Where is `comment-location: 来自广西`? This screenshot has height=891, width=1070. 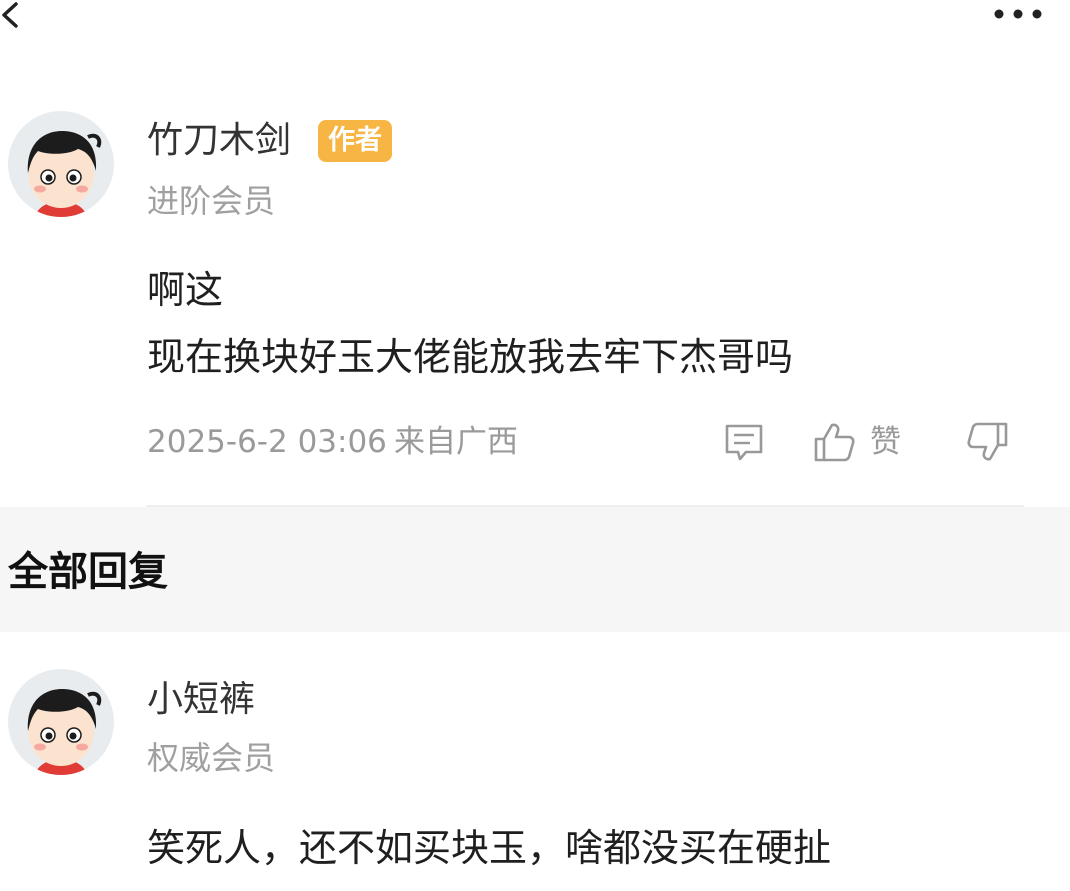
comment-location: 来自广西 is located at coordinates (456, 442).